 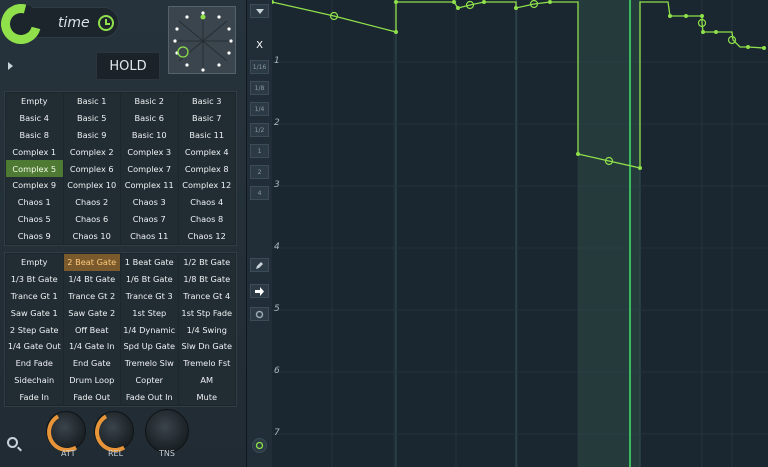 What do you see at coordinates (149, 313) in the screenshot?
I see `preset-gate-1st-step: 1st Step` at bounding box center [149, 313].